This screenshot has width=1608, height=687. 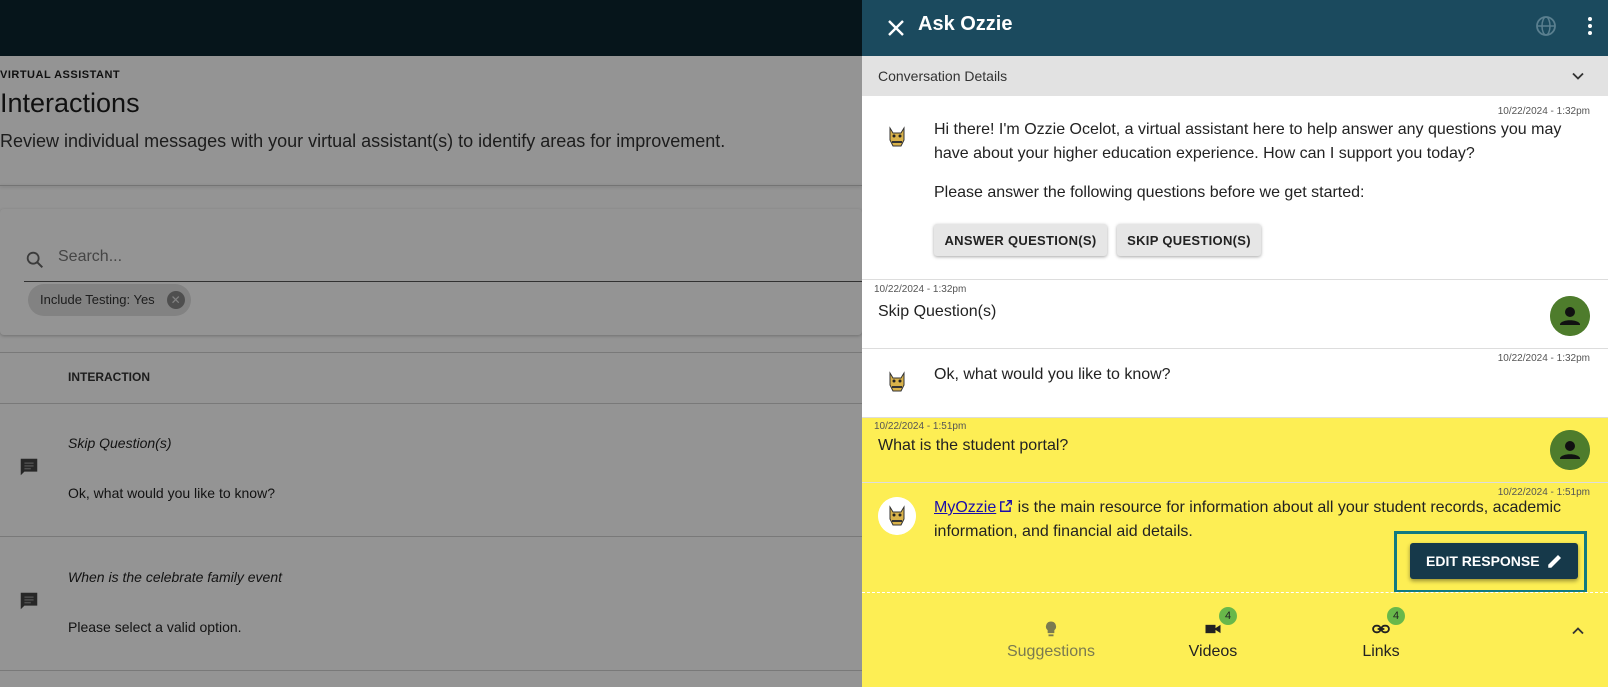 What do you see at coordinates (1546, 26) in the screenshot?
I see `globe-icon` at bounding box center [1546, 26].